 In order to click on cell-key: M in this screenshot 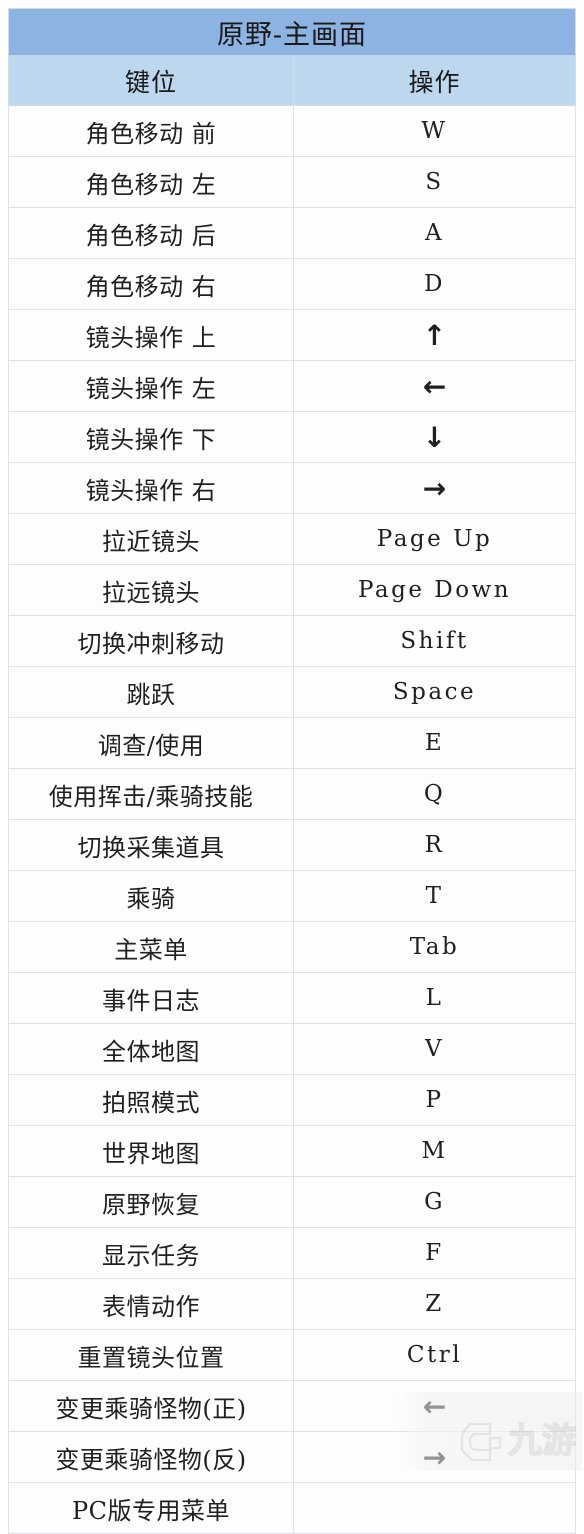, I will do `click(434, 1151)`.